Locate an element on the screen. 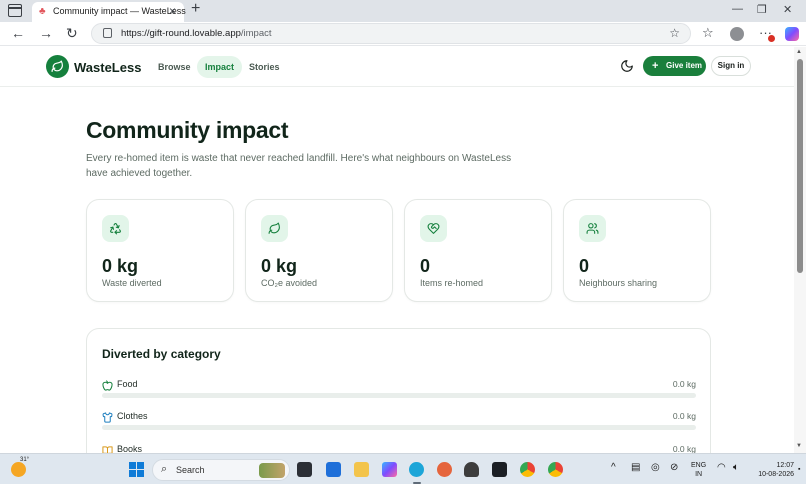  edge-browser-icon is located at coordinates (416, 469).